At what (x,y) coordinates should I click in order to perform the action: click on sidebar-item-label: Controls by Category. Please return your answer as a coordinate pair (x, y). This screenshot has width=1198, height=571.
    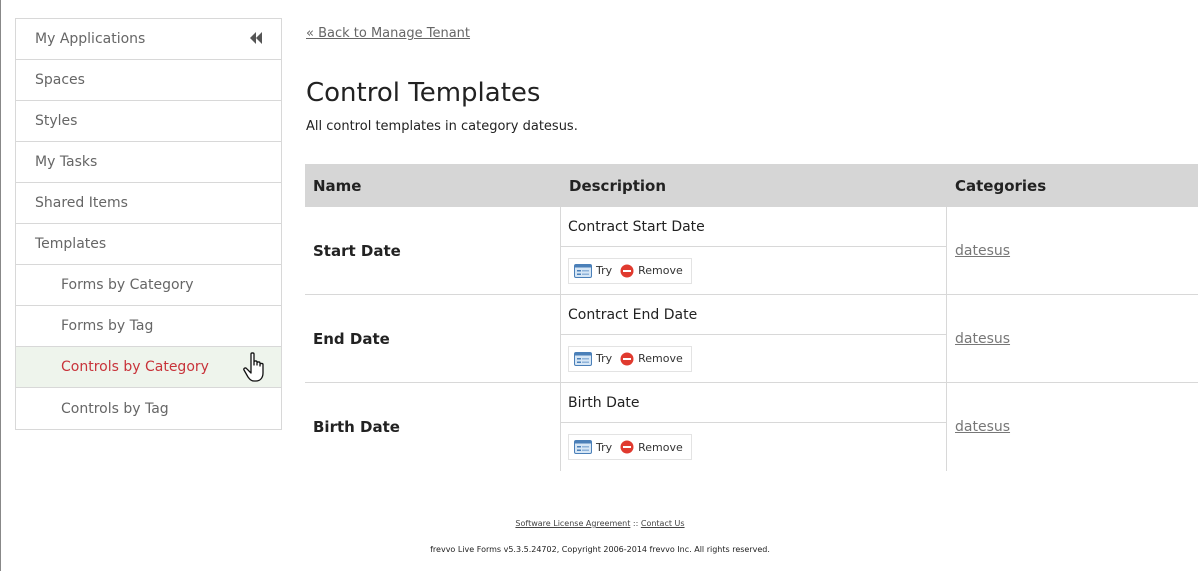
    Looking at the image, I should click on (135, 367).